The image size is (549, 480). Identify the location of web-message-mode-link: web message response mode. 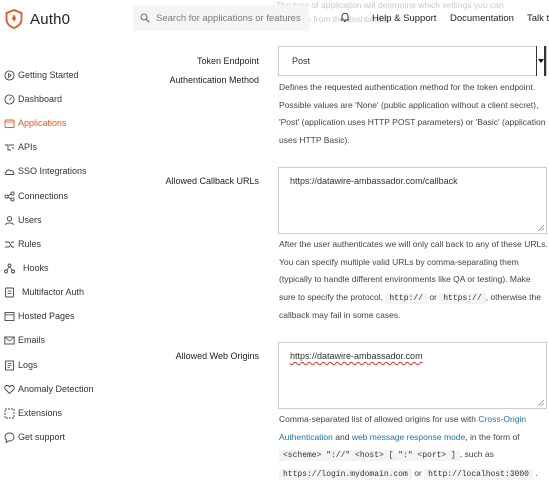
(408, 437).